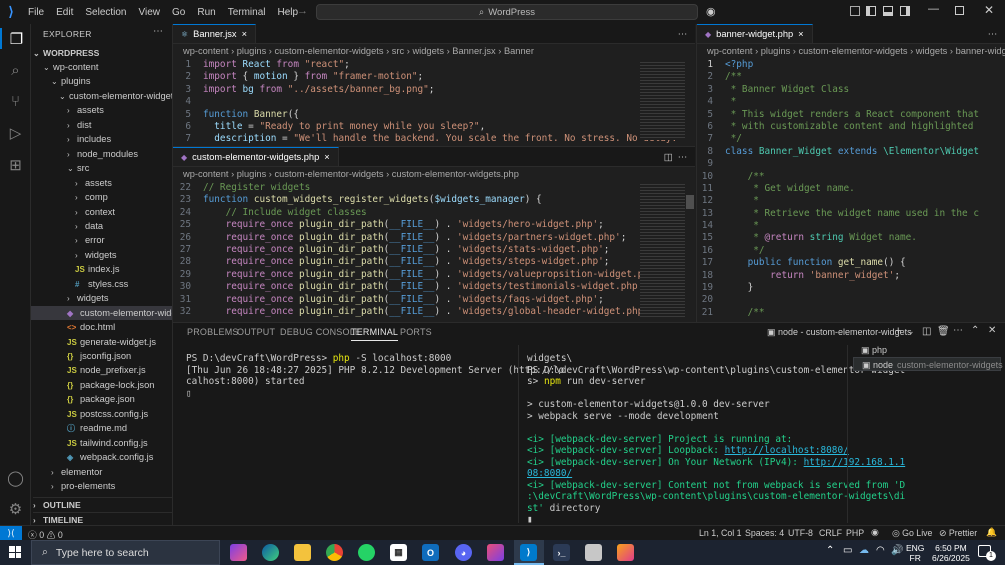  Describe the element at coordinates (864, 550) in the screenshot. I see `onedrive-icon: ☁` at that location.